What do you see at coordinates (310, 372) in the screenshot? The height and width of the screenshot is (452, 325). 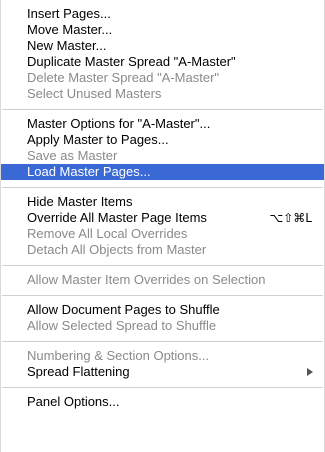 I see `submenu-arrow-icon` at bounding box center [310, 372].